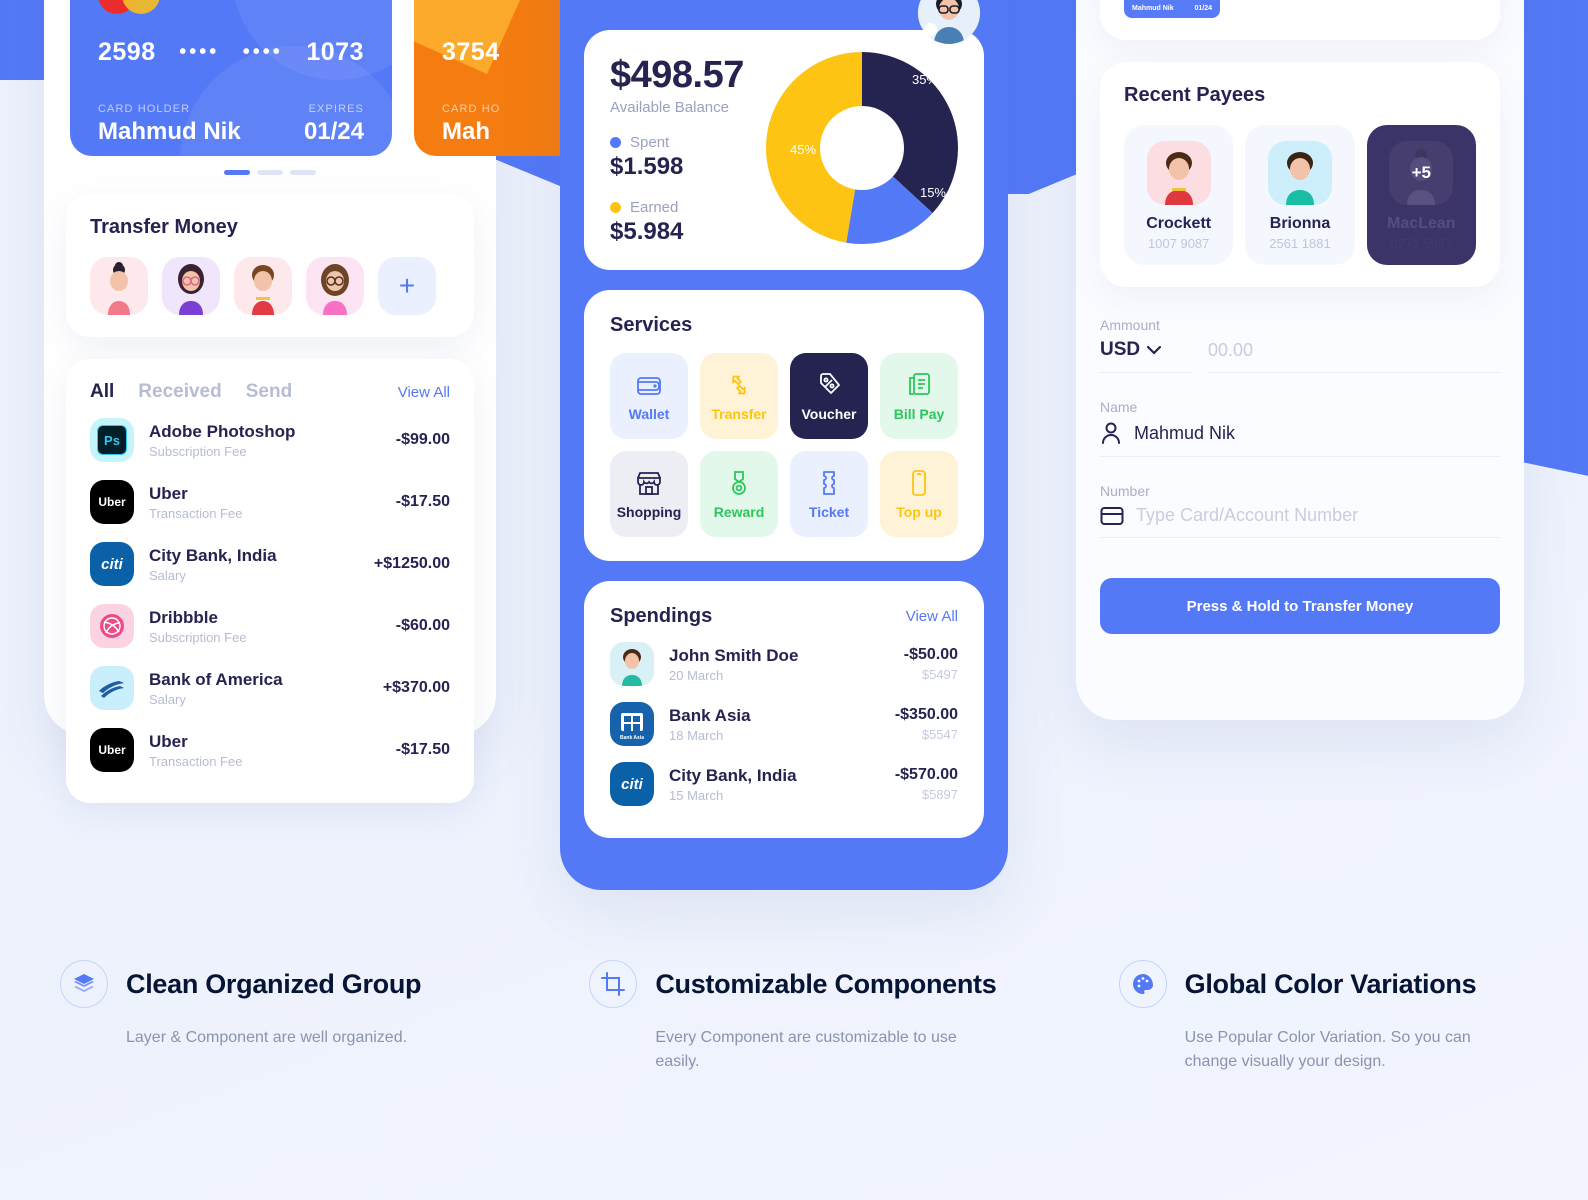  Describe the element at coordinates (127, 52) in the screenshot. I see `card-number-part-1: 2598` at that location.